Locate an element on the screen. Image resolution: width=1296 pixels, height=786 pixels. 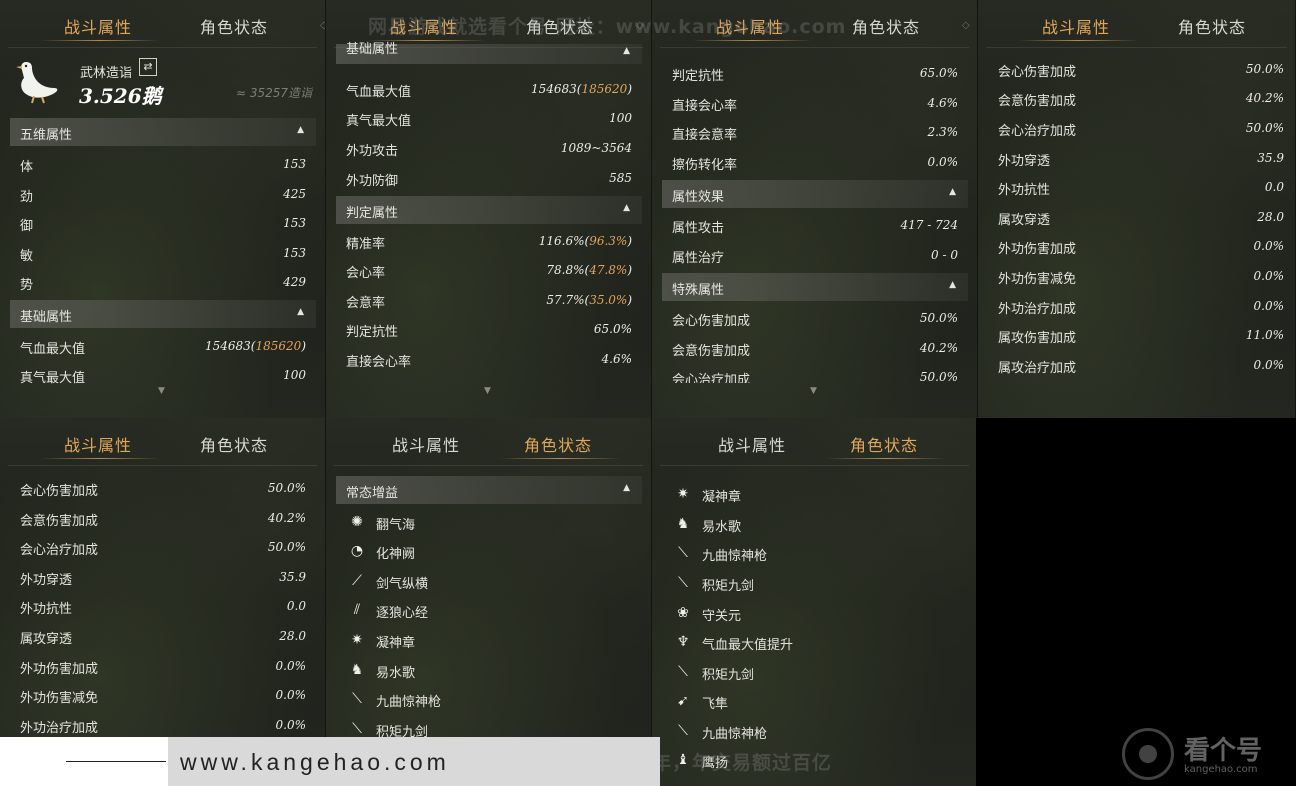
section-header-shuxing: 属性效果 ▲ is located at coordinates (815, 194).